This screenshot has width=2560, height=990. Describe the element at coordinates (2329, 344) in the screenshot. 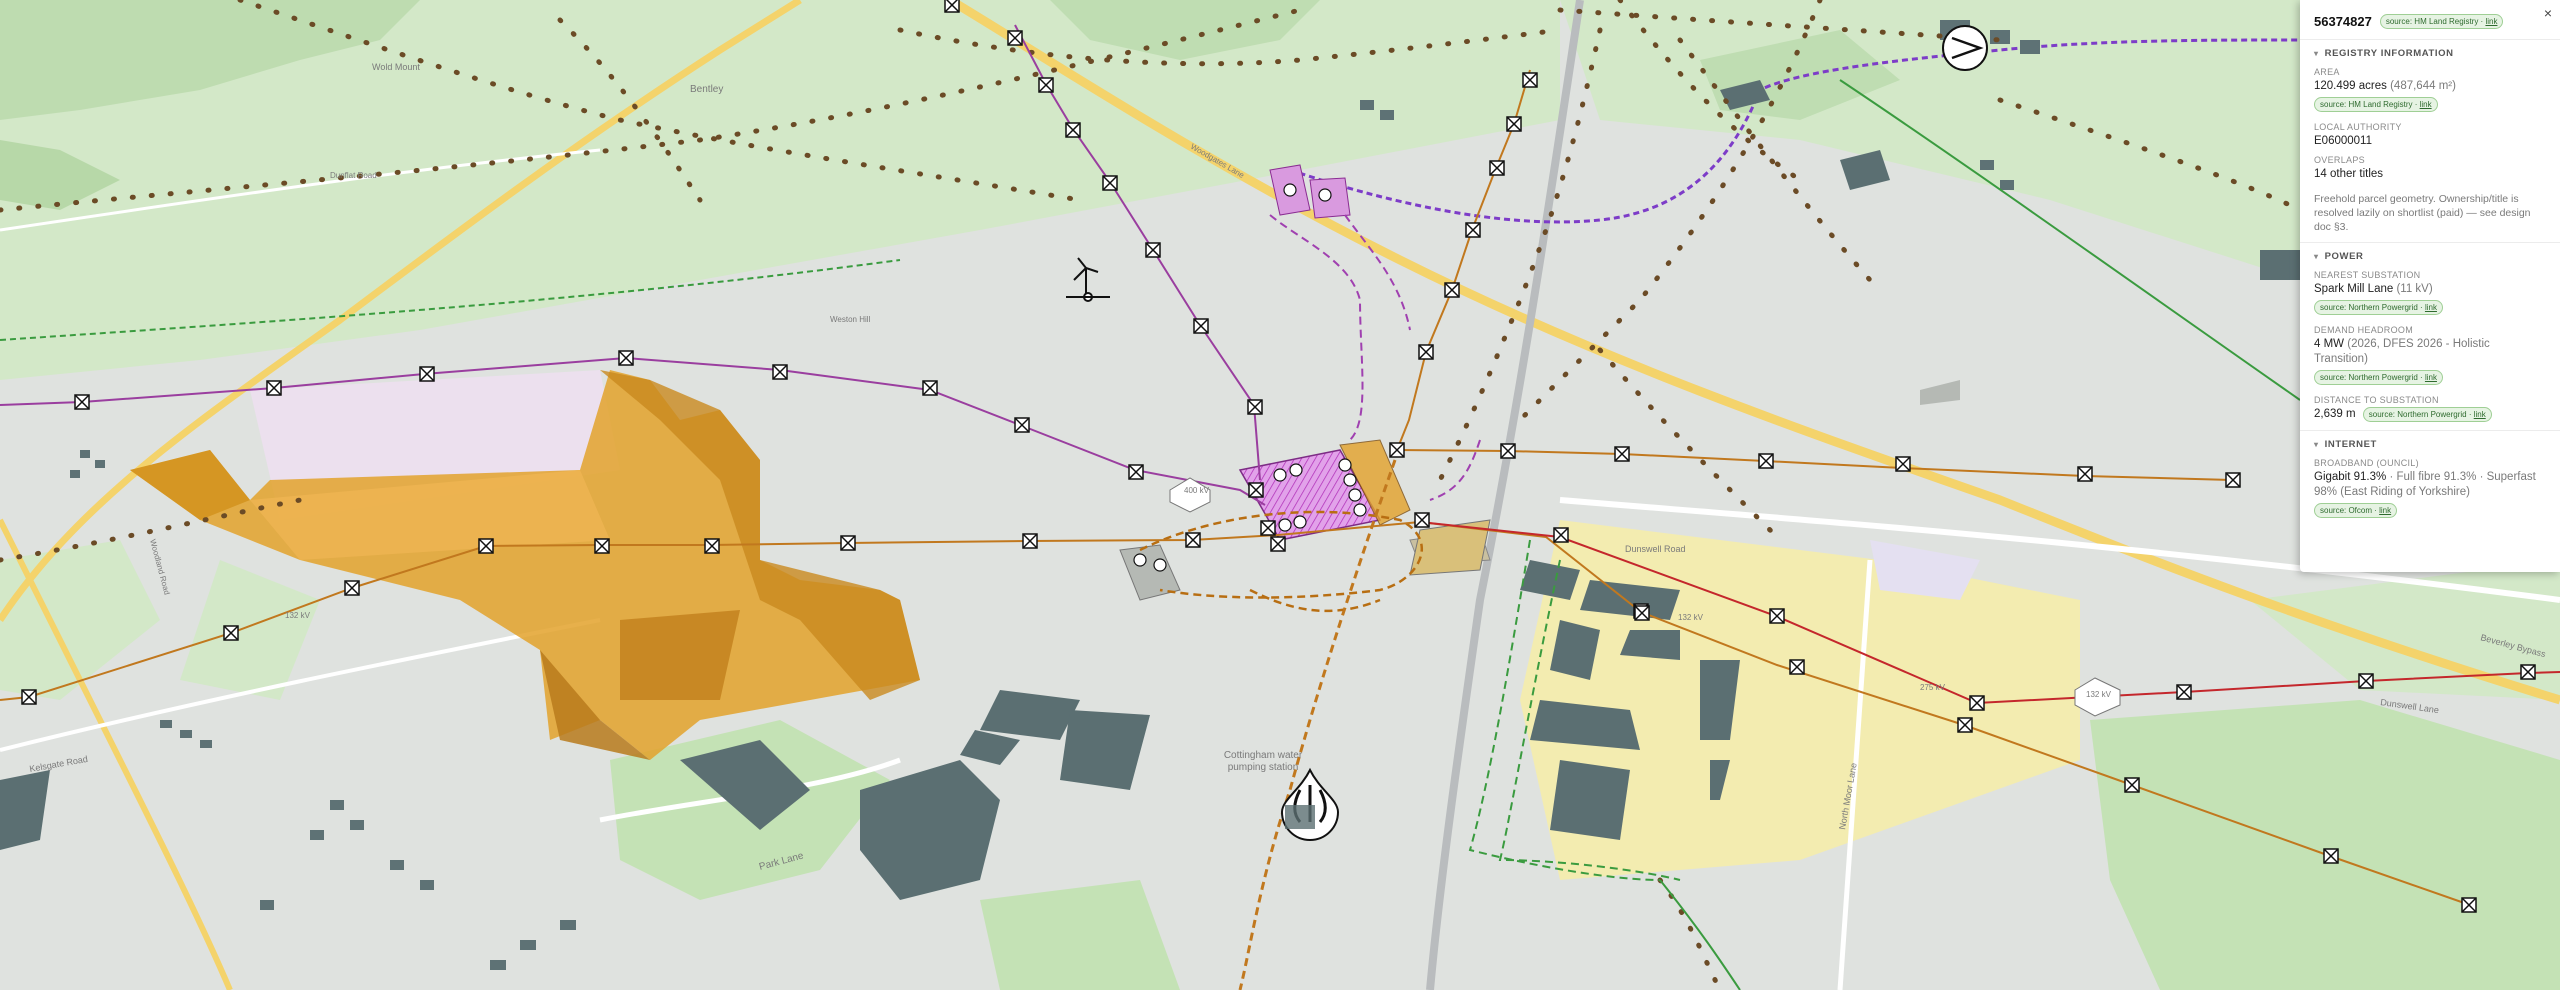

I see `headroom-value: 4 MW` at that location.